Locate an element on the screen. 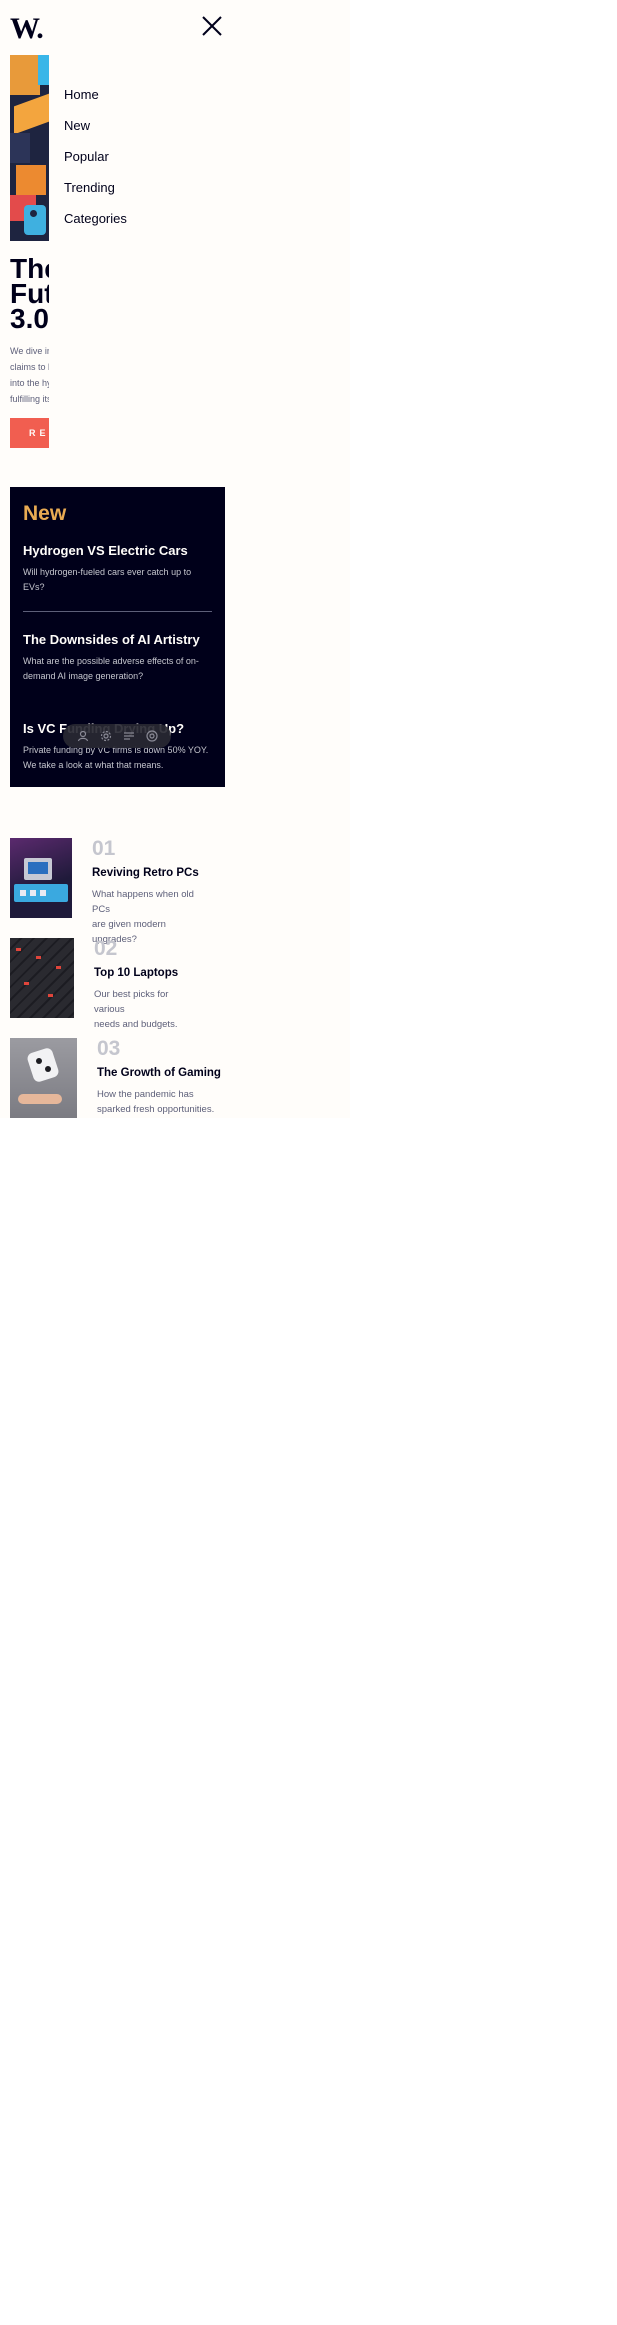  close-menu-button is located at coordinates (212, 26).